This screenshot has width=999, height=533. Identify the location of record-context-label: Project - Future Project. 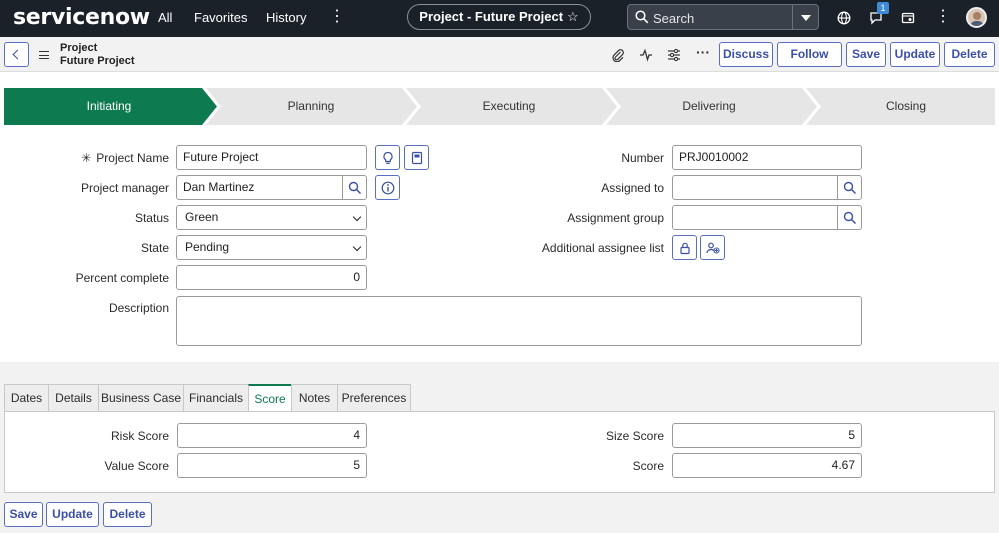
(491, 16).